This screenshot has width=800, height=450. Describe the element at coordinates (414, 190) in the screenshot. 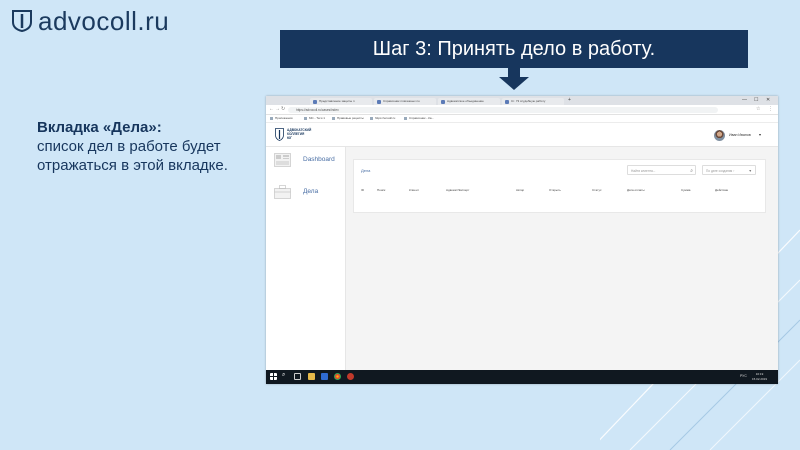

I see `column-header: Клиент` at that location.